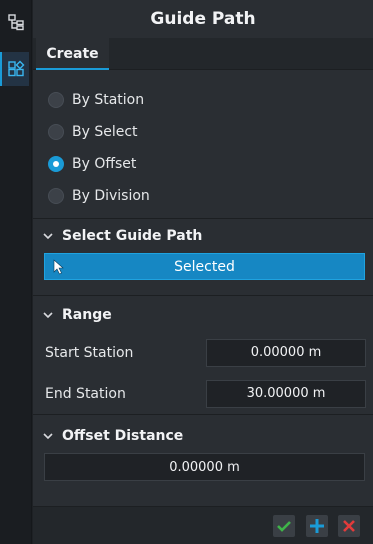 The width and height of the screenshot is (373, 544). Describe the element at coordinates (16, 22) in the screenshot. I see `tree-icon` at that location.